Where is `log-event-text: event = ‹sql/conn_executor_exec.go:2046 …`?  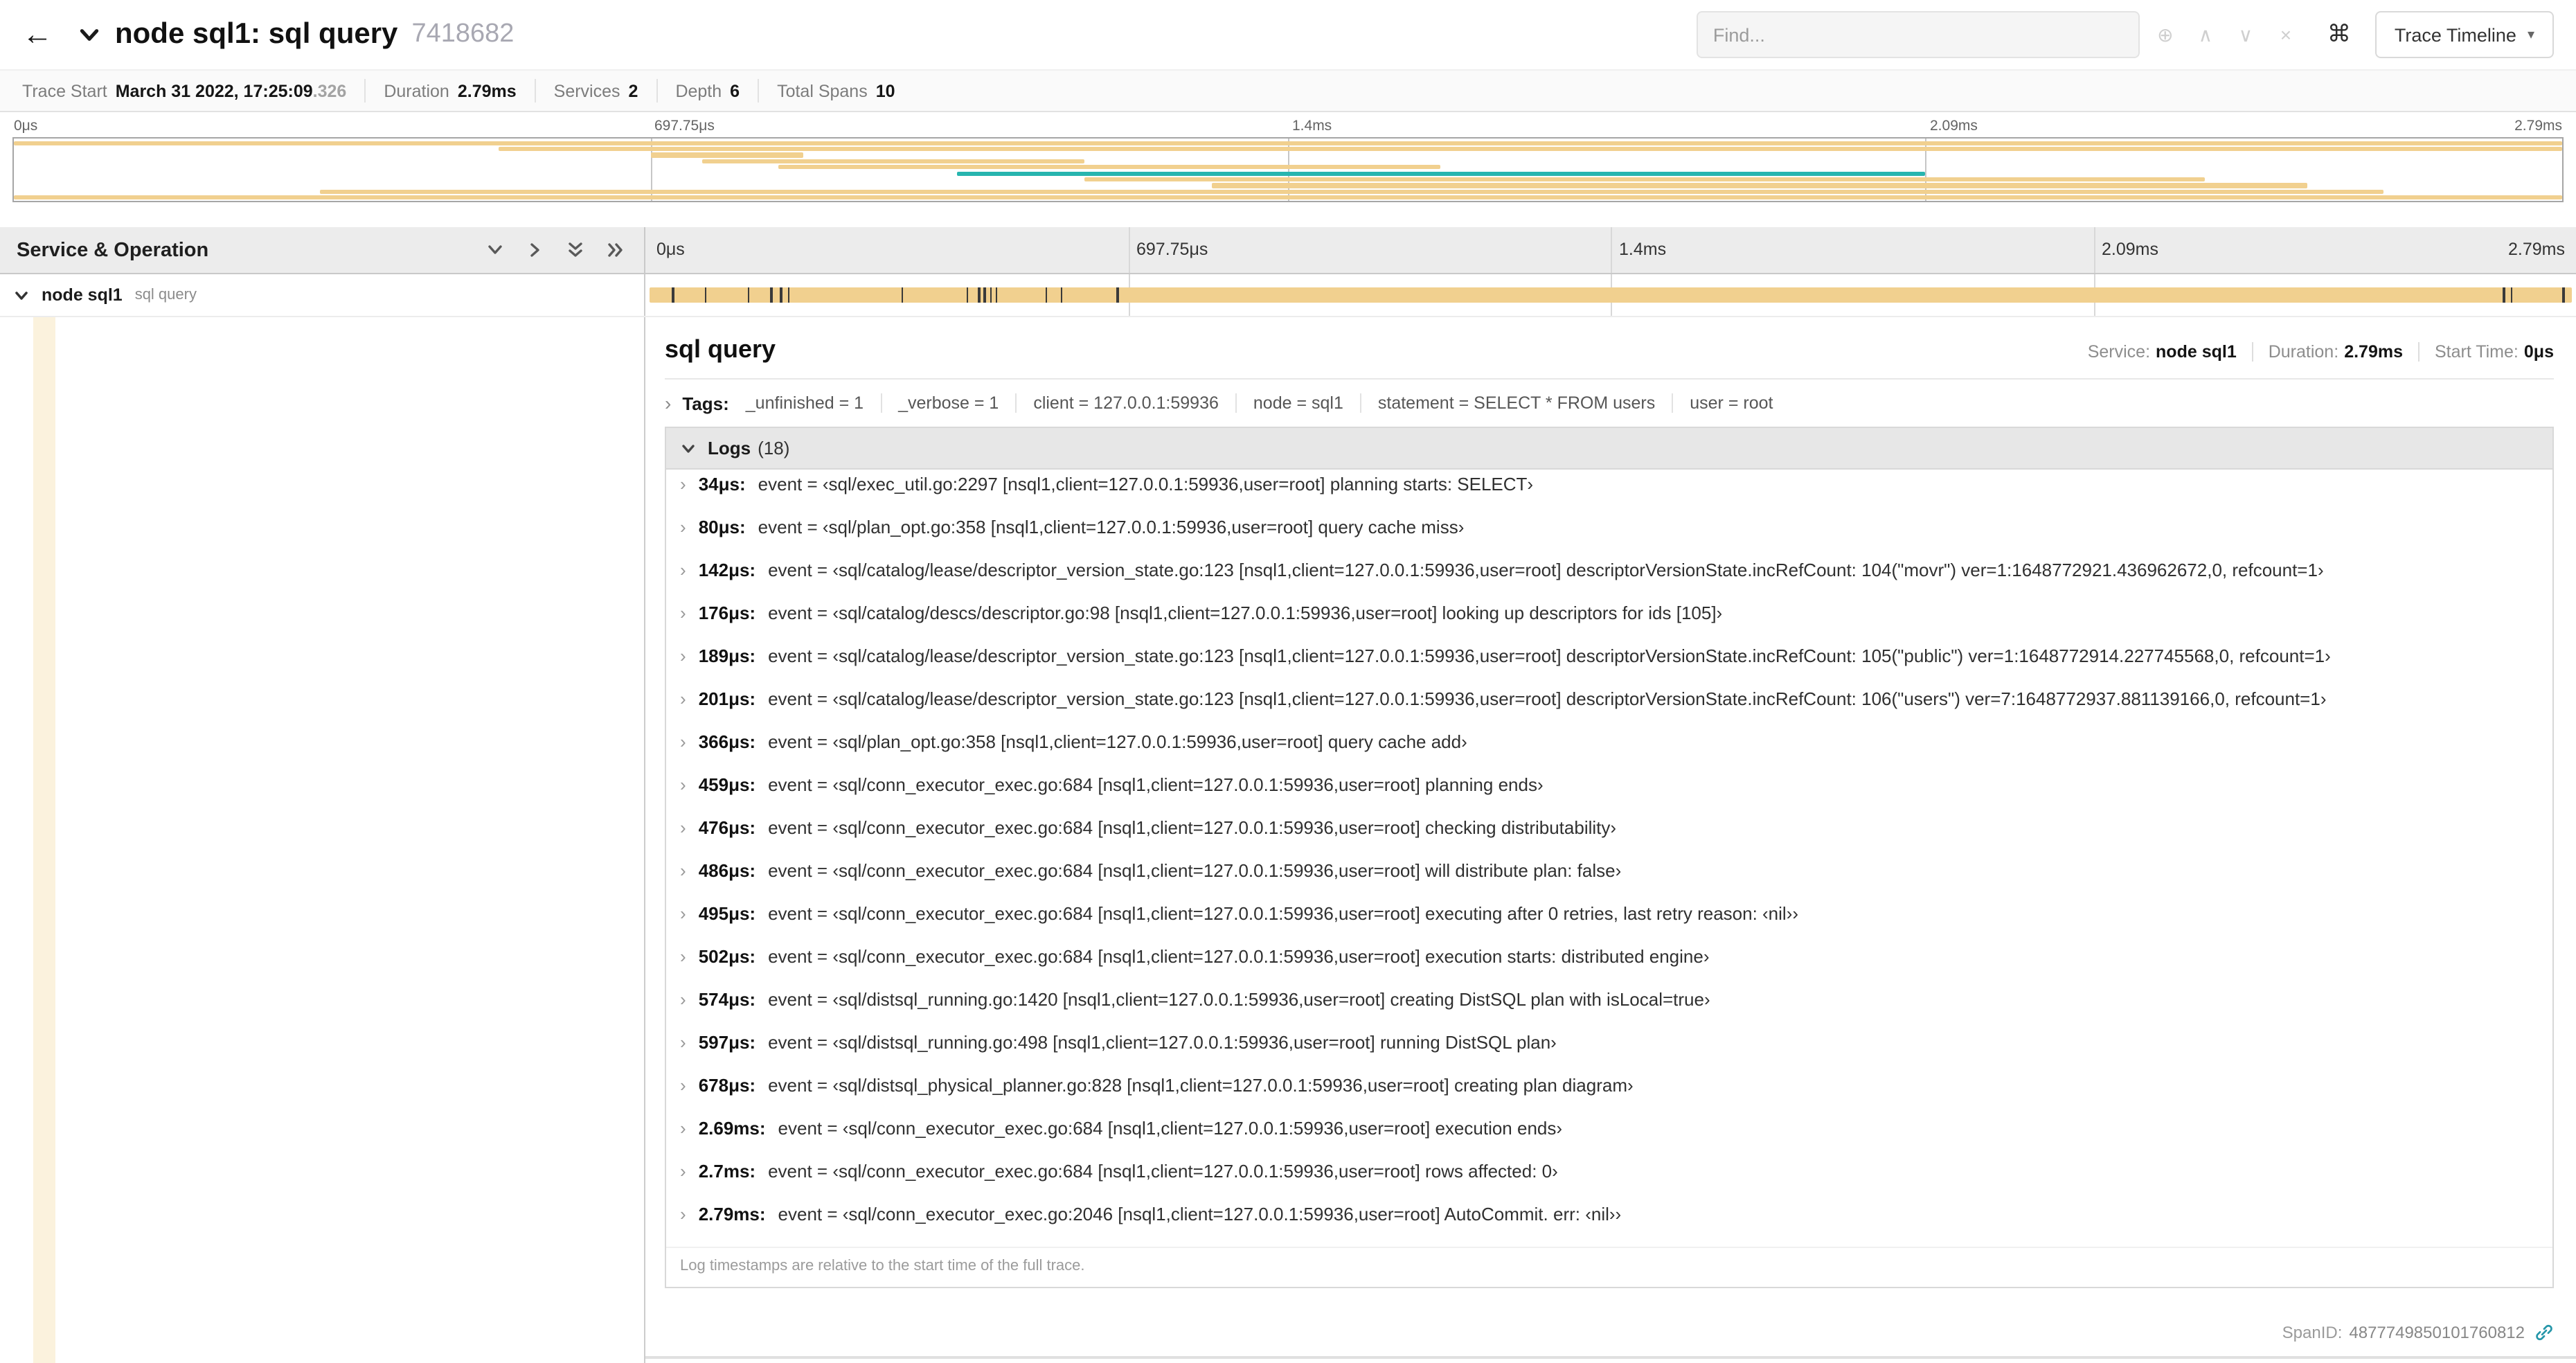
log-event-text: event = ‹sql/conn_executor_exec.go:2046 … is located at coordinates (1200, 1214).